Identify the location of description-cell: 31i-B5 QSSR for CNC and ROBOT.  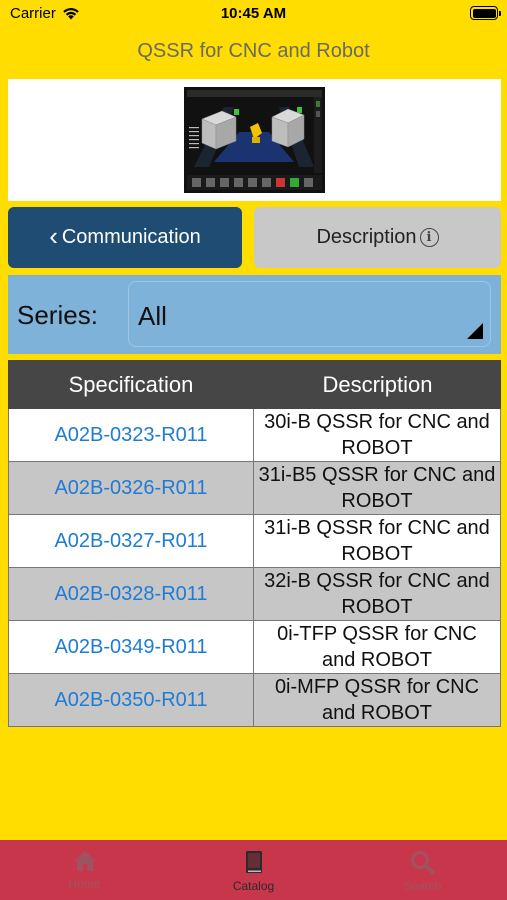
(377, 488).